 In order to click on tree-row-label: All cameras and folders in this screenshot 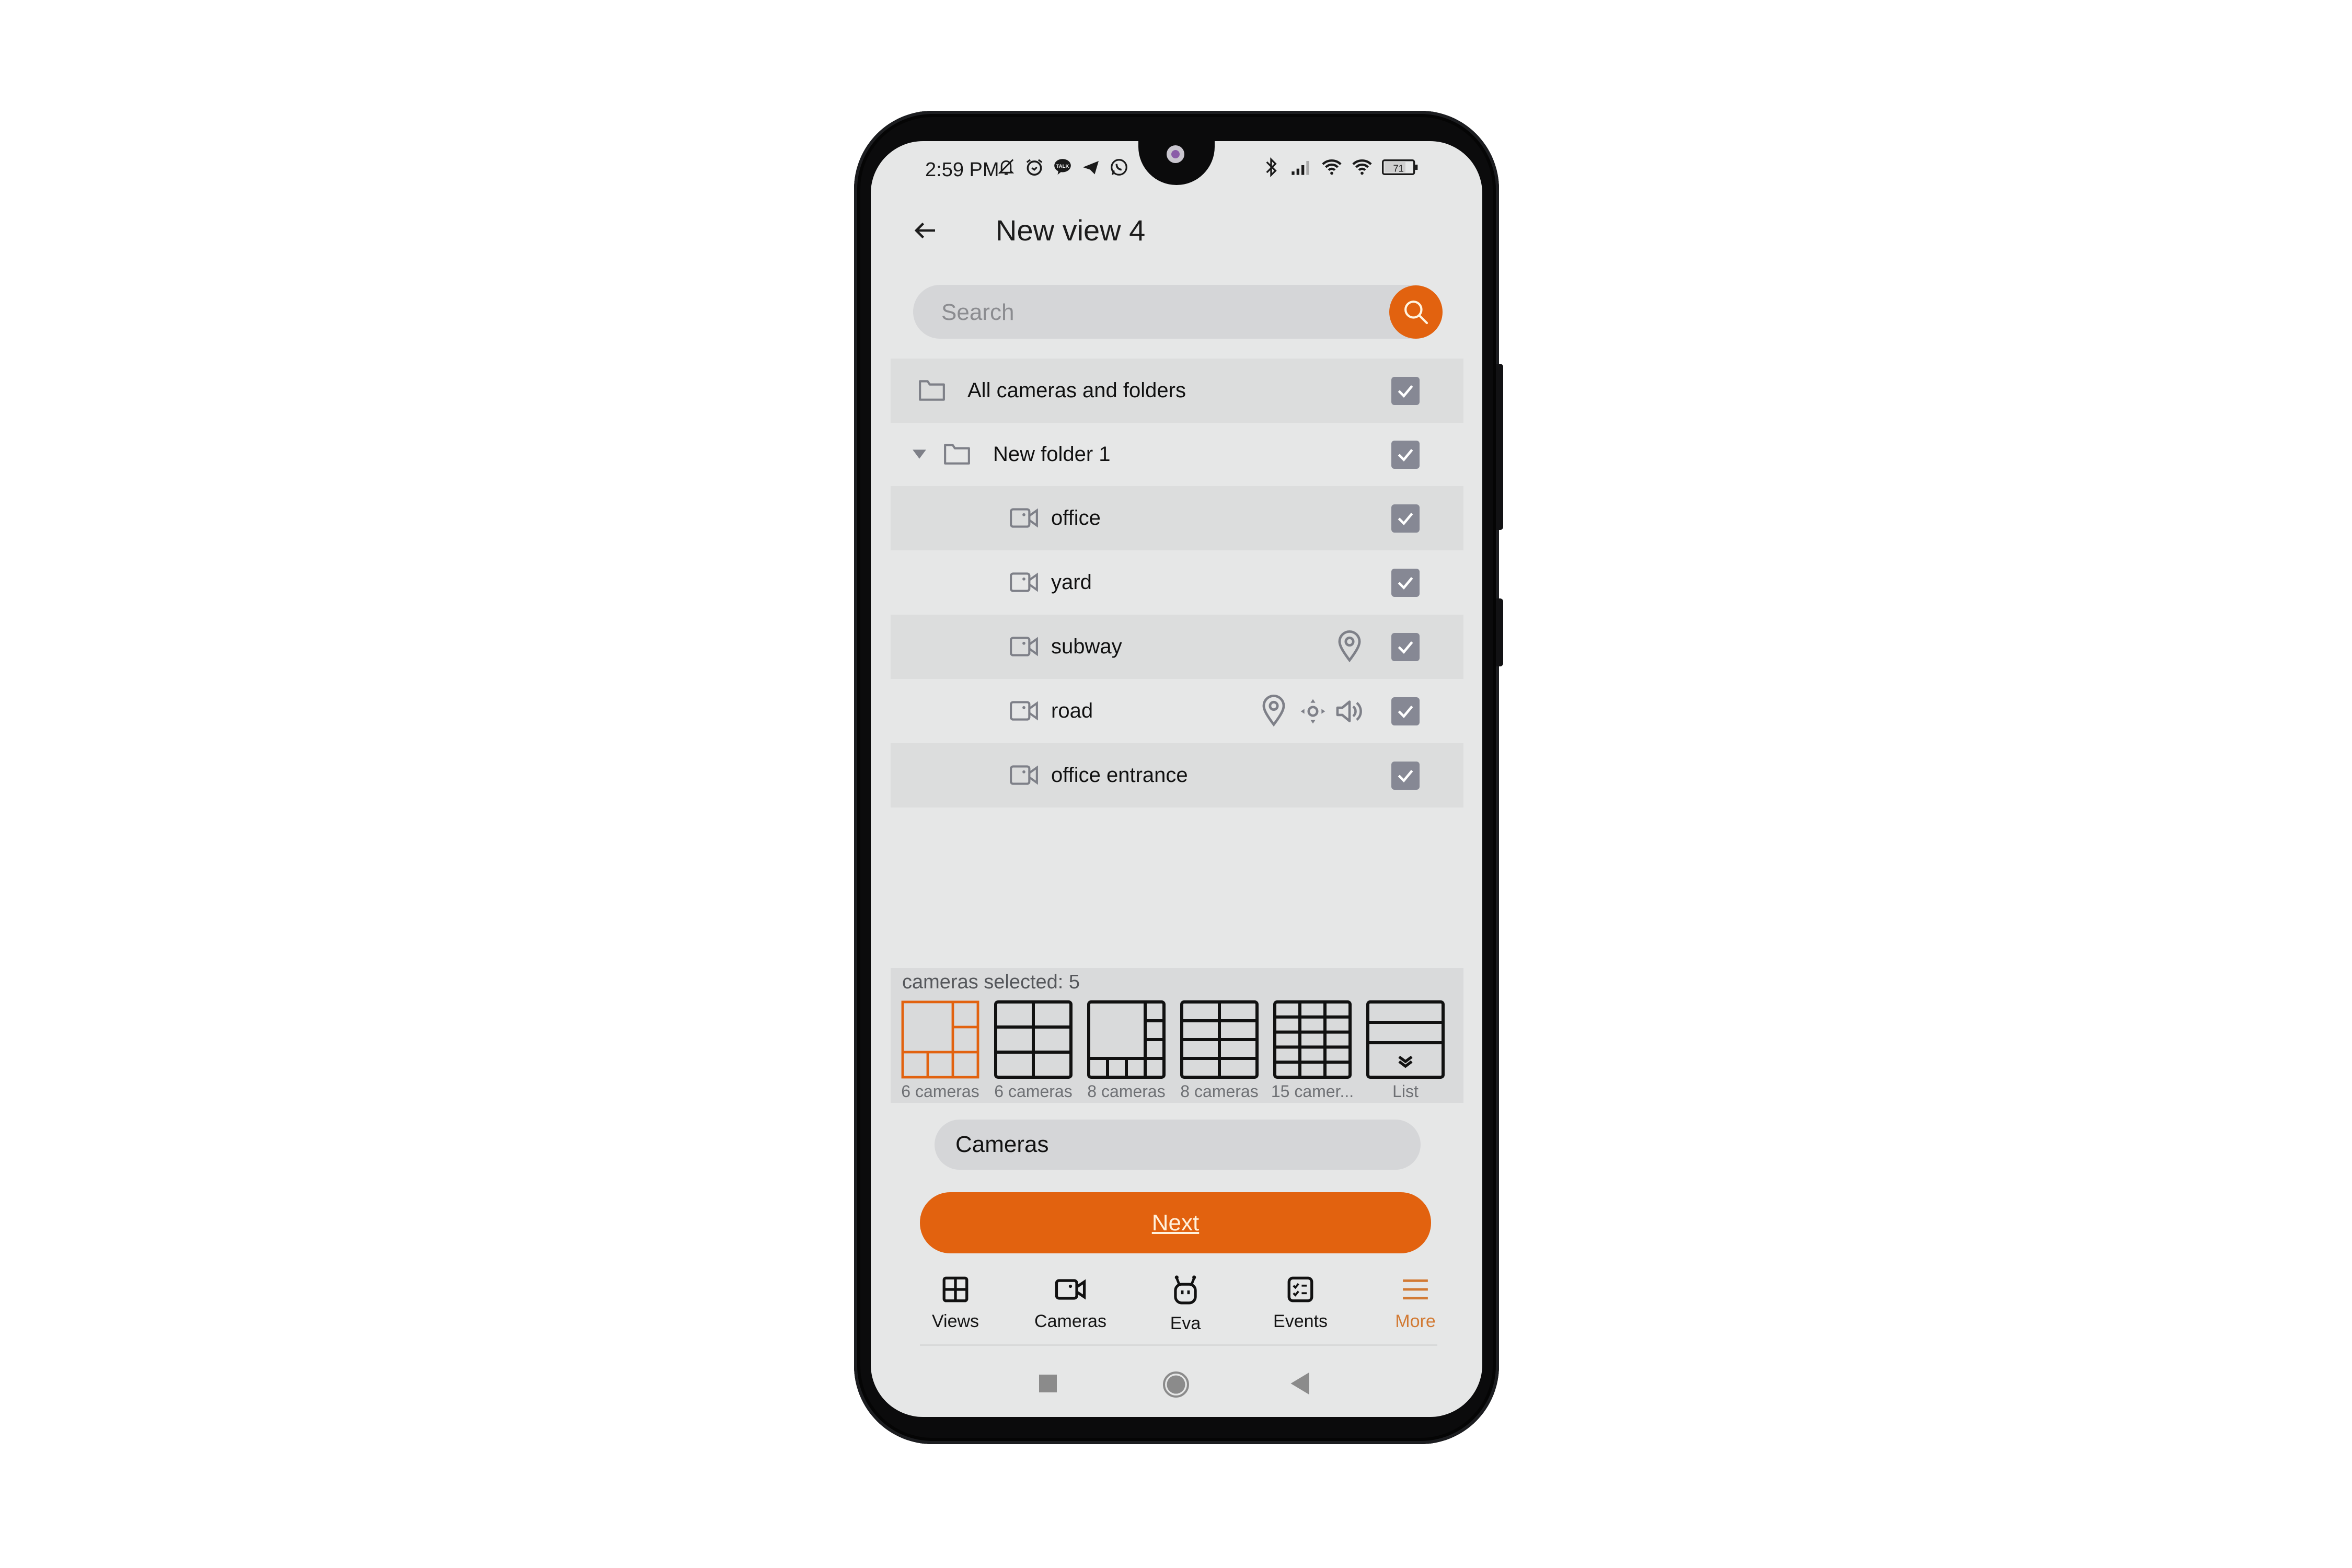, I will do `click(1076, 390)`.